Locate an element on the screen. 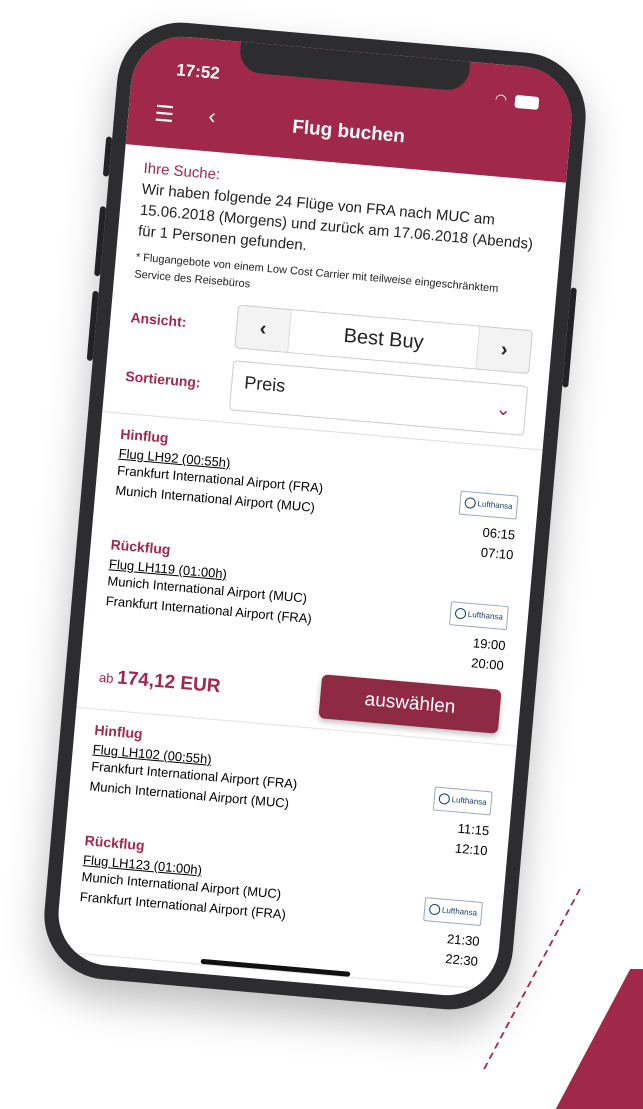 This screenshot has height=1109, width=643. volume-up-button is located at coordinates (100, 241).